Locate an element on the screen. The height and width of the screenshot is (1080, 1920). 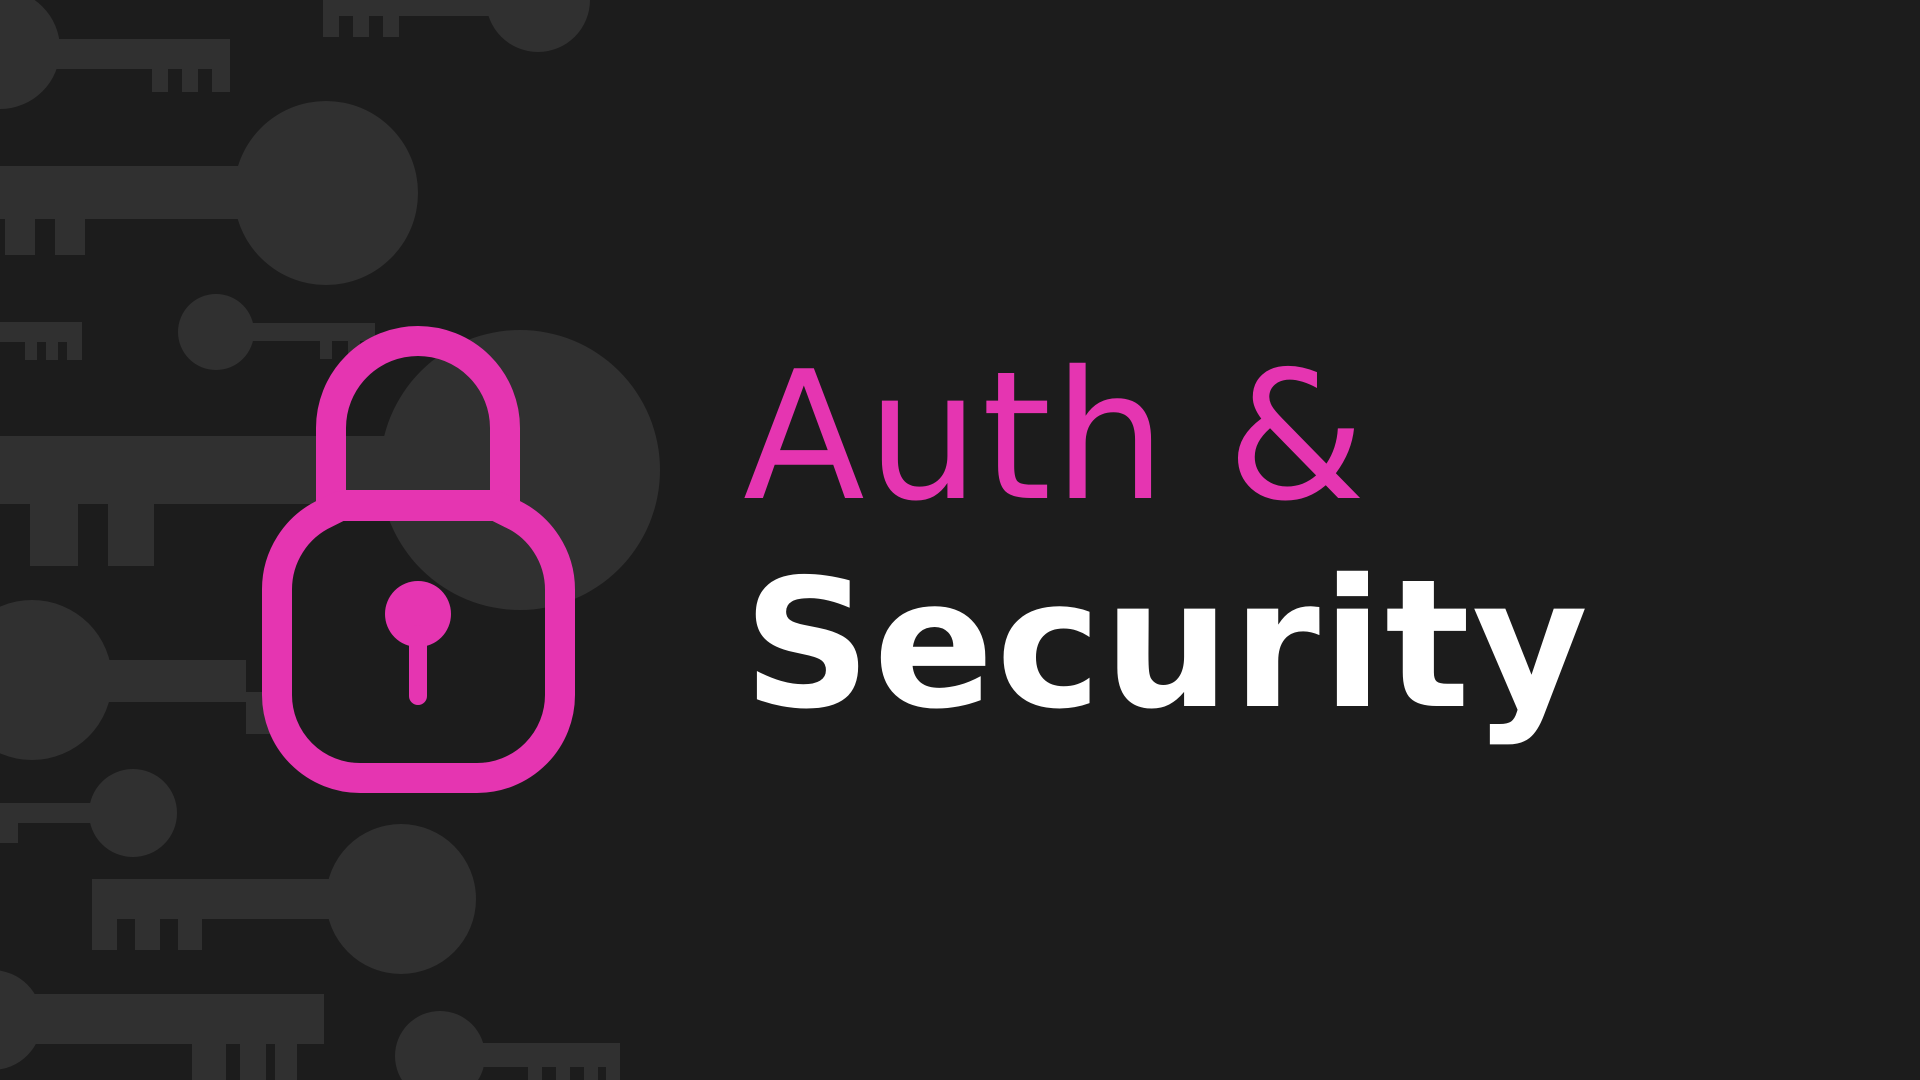
title-line-security: Security is located at coordinates (1167, 644).